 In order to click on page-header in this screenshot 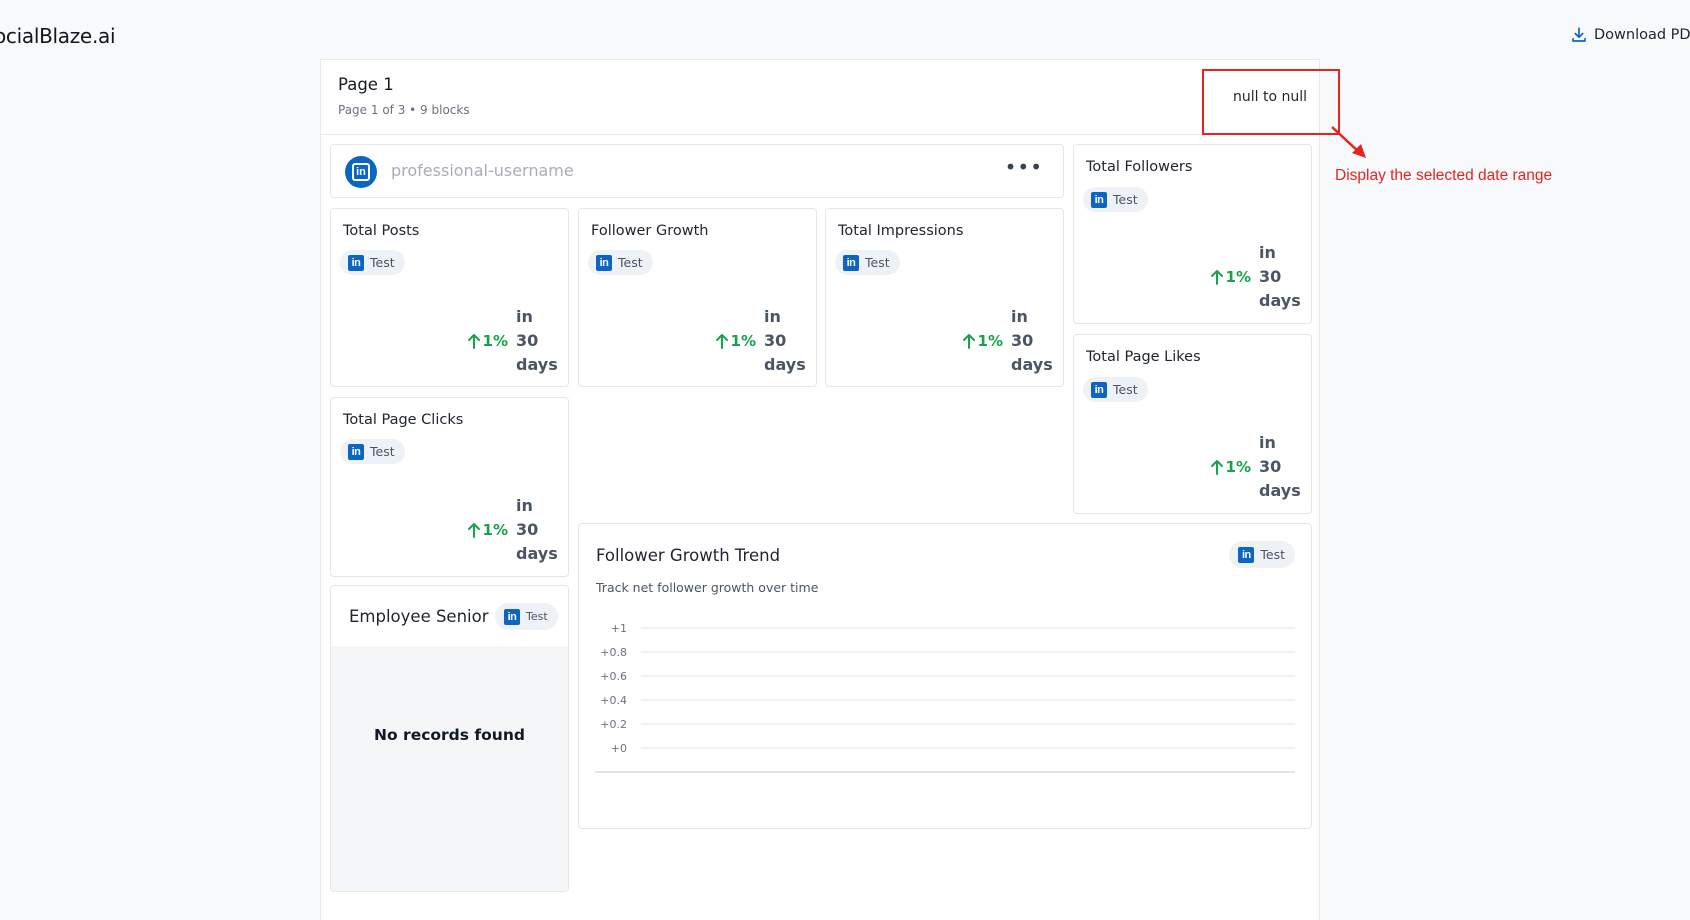, I will do `click(820, 97)`.